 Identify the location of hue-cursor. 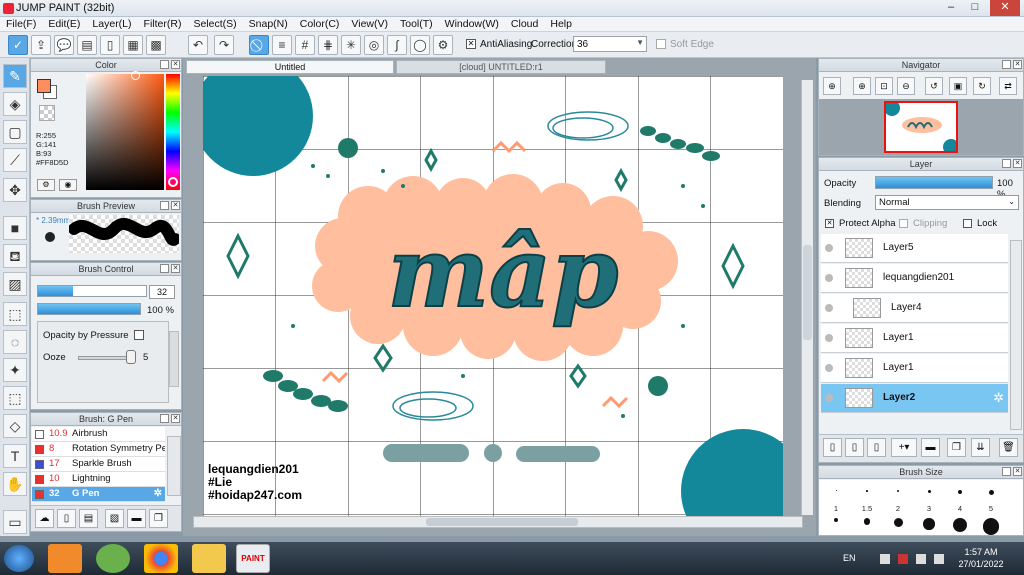
(173, 182).